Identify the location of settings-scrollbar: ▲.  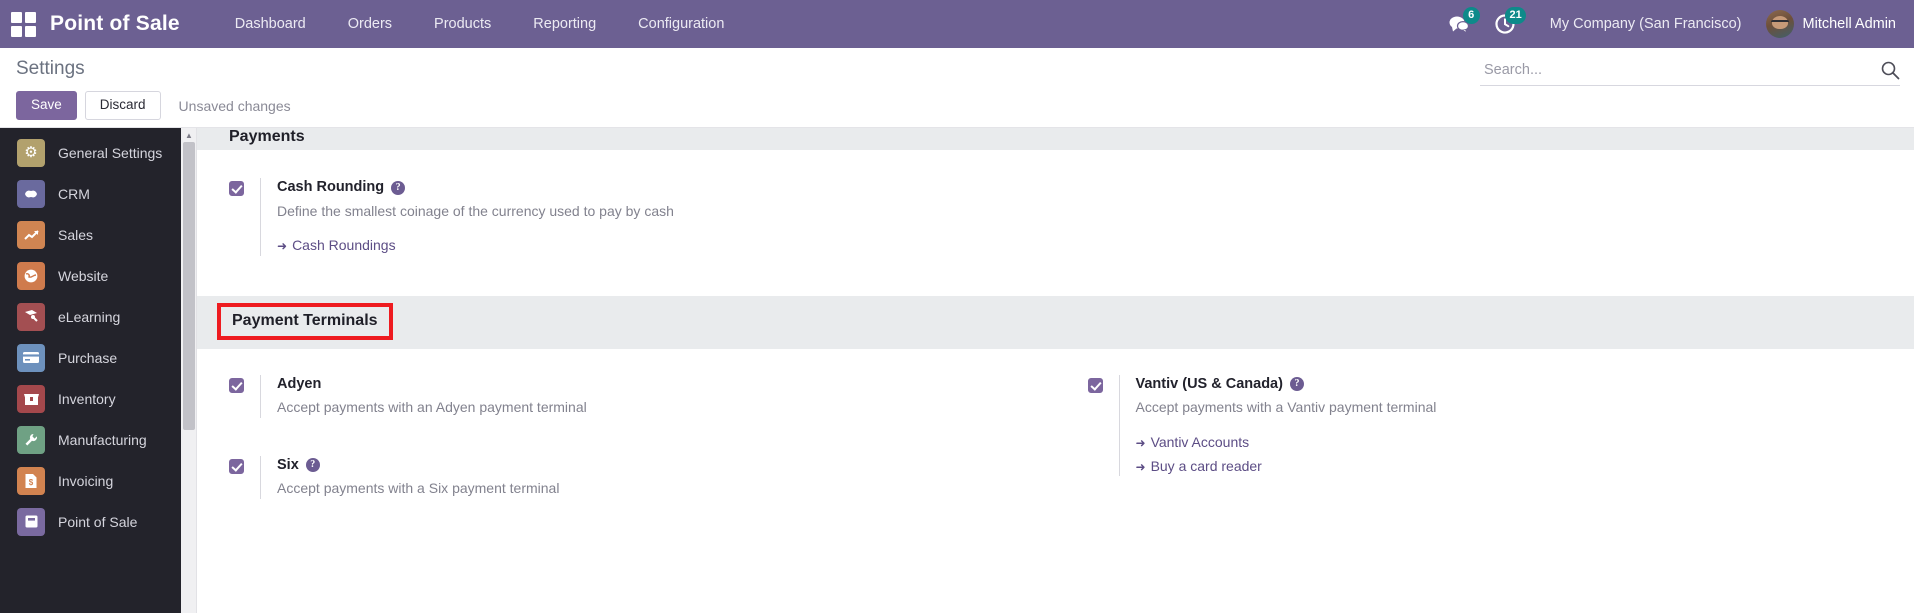
(189, 370).